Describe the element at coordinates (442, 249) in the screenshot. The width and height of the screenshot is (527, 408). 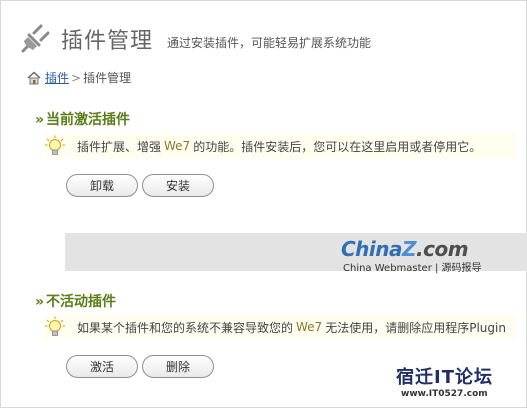
I see `chinaz-brand-dotcom: .com` at that location.